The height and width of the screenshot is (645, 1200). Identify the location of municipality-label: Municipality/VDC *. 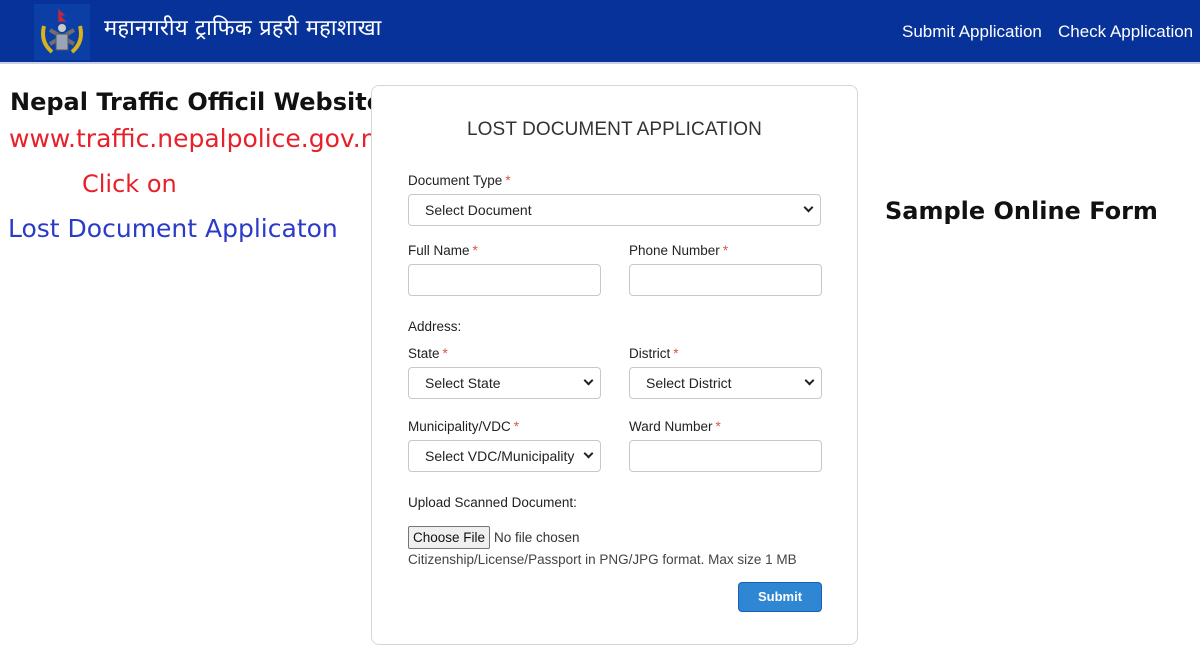
(463, 426).